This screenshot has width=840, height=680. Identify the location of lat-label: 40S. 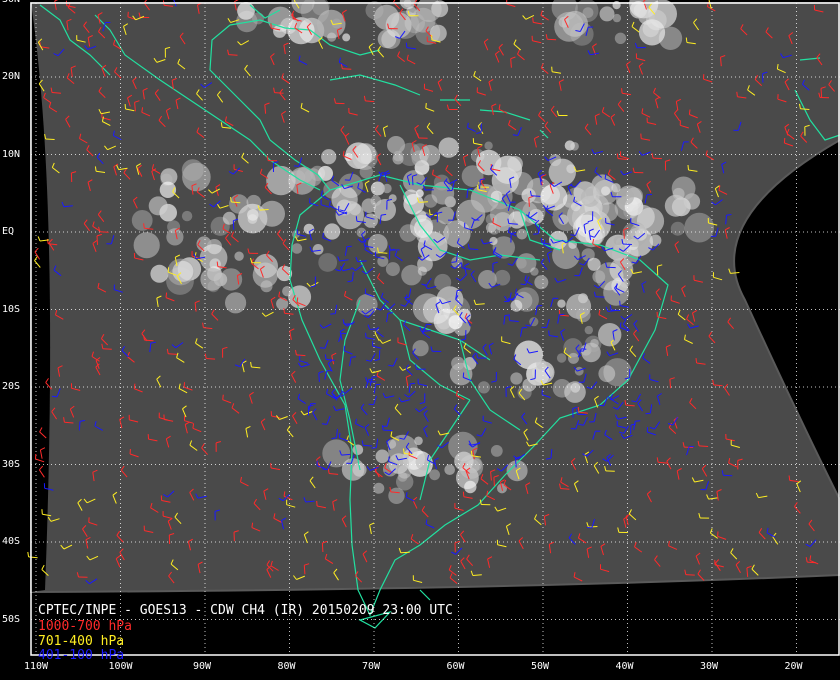
(11, 541).